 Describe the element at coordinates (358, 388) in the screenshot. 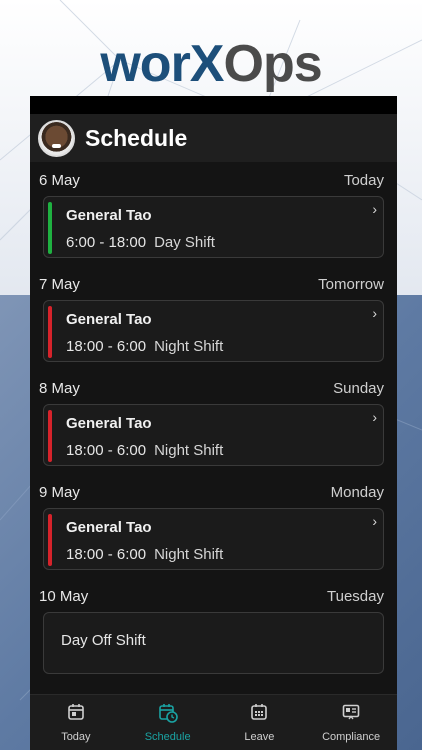

I see `day-relative: Sunday` at that location.